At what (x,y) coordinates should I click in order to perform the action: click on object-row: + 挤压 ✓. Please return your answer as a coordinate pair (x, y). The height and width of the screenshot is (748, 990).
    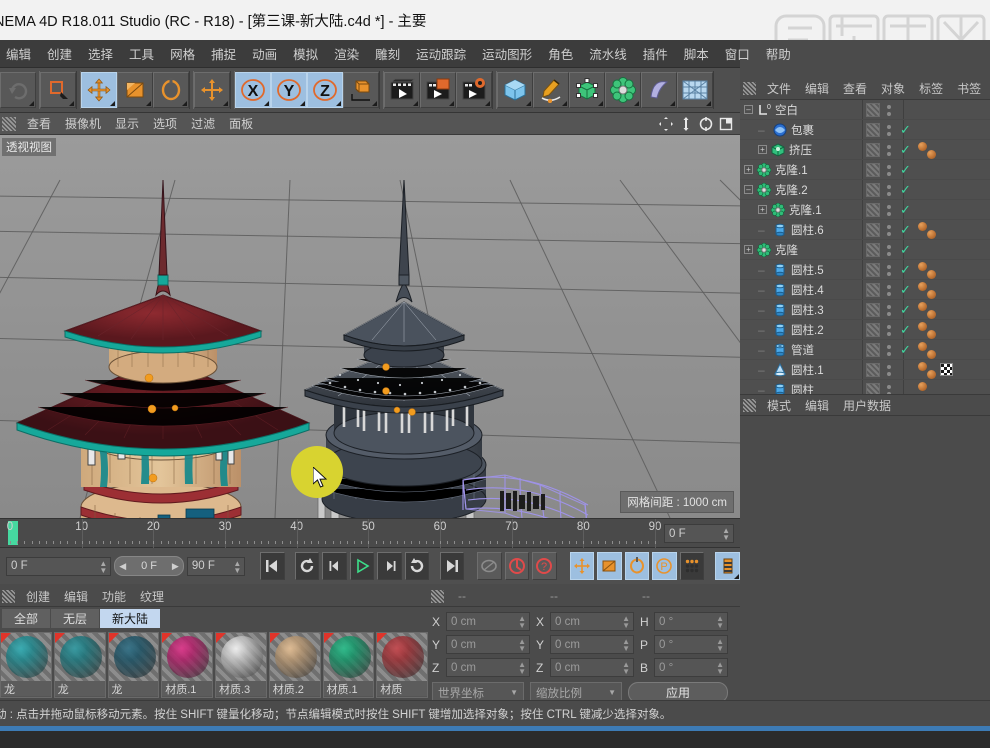
    Looking at the image, I should click on (865, 150).